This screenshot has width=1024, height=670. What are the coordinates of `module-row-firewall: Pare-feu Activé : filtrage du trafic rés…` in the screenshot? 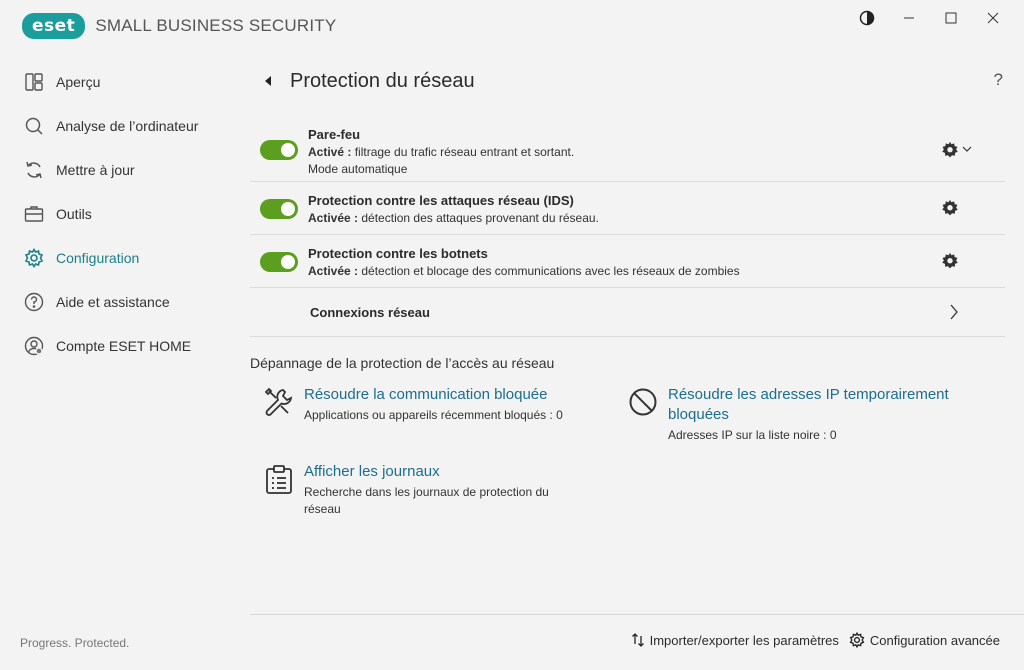 It's located at (627, 151).